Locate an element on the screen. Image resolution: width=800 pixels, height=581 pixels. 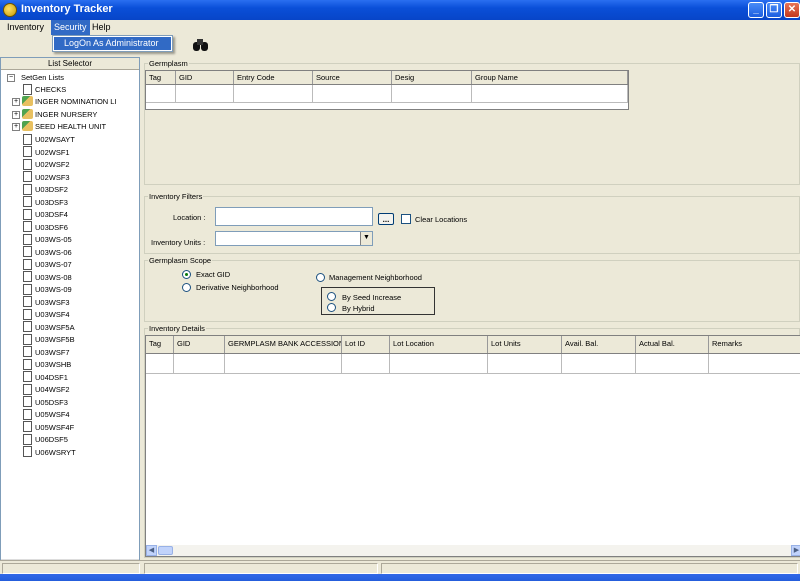
tree-item: U04DSF1 is located at coordinates (45, 378).